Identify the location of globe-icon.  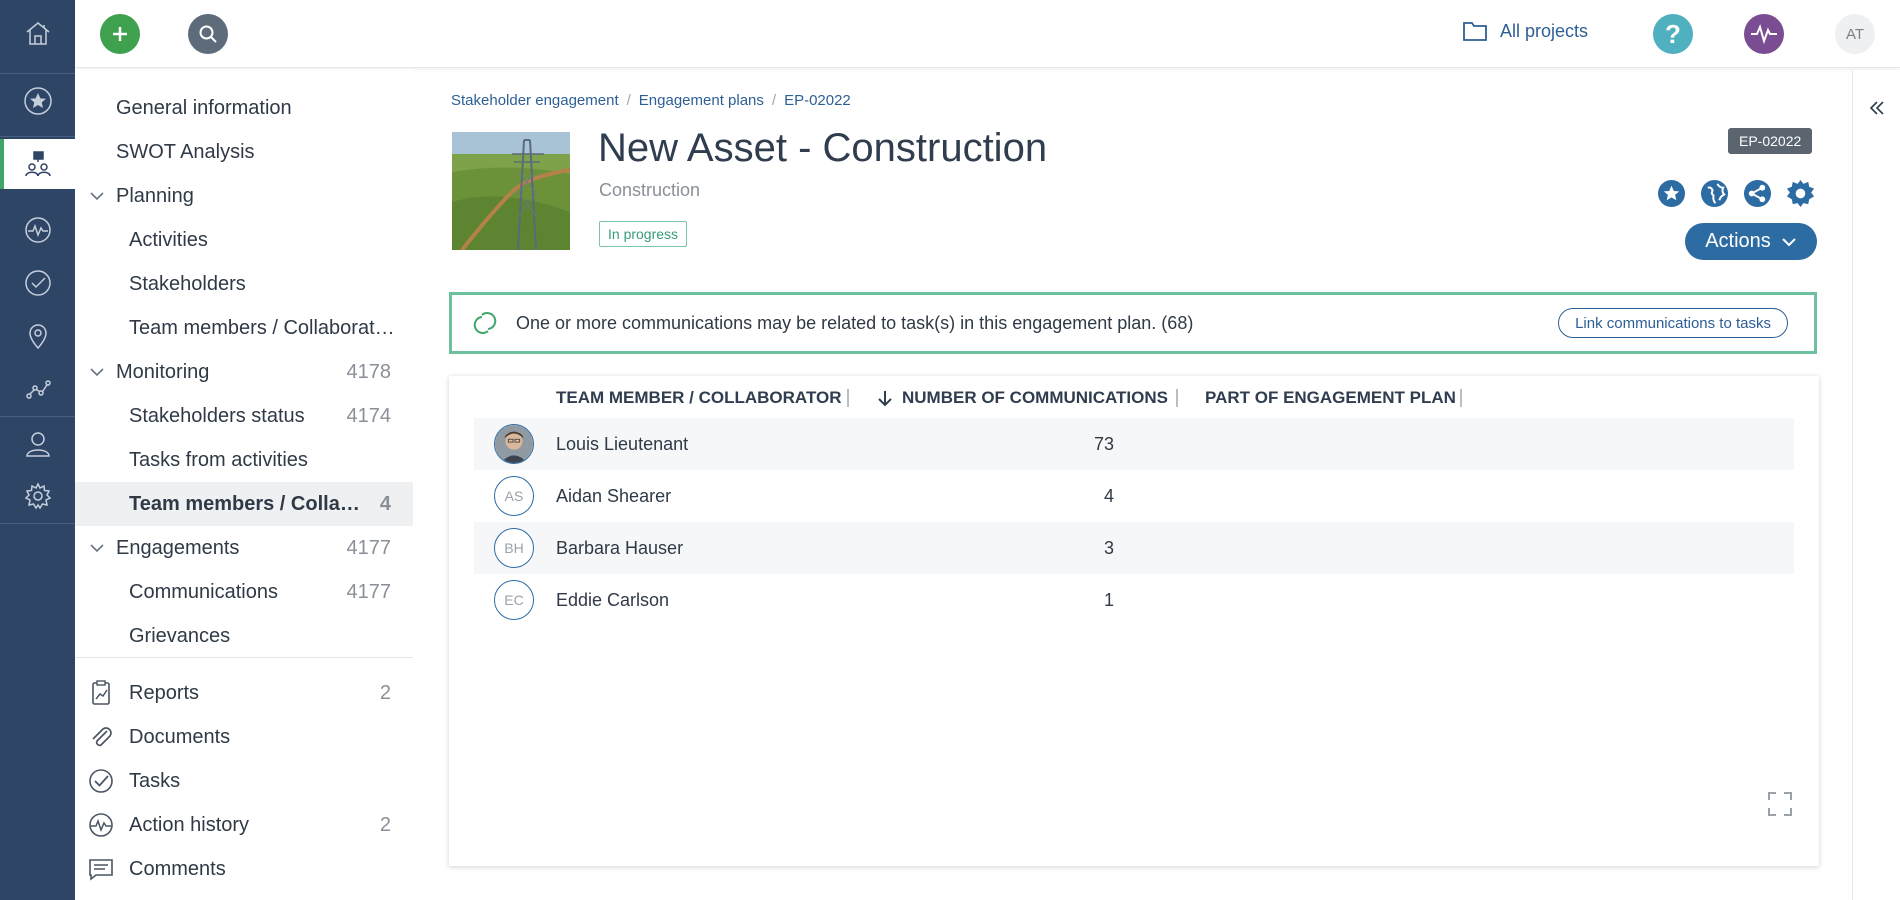
(1714, 193).